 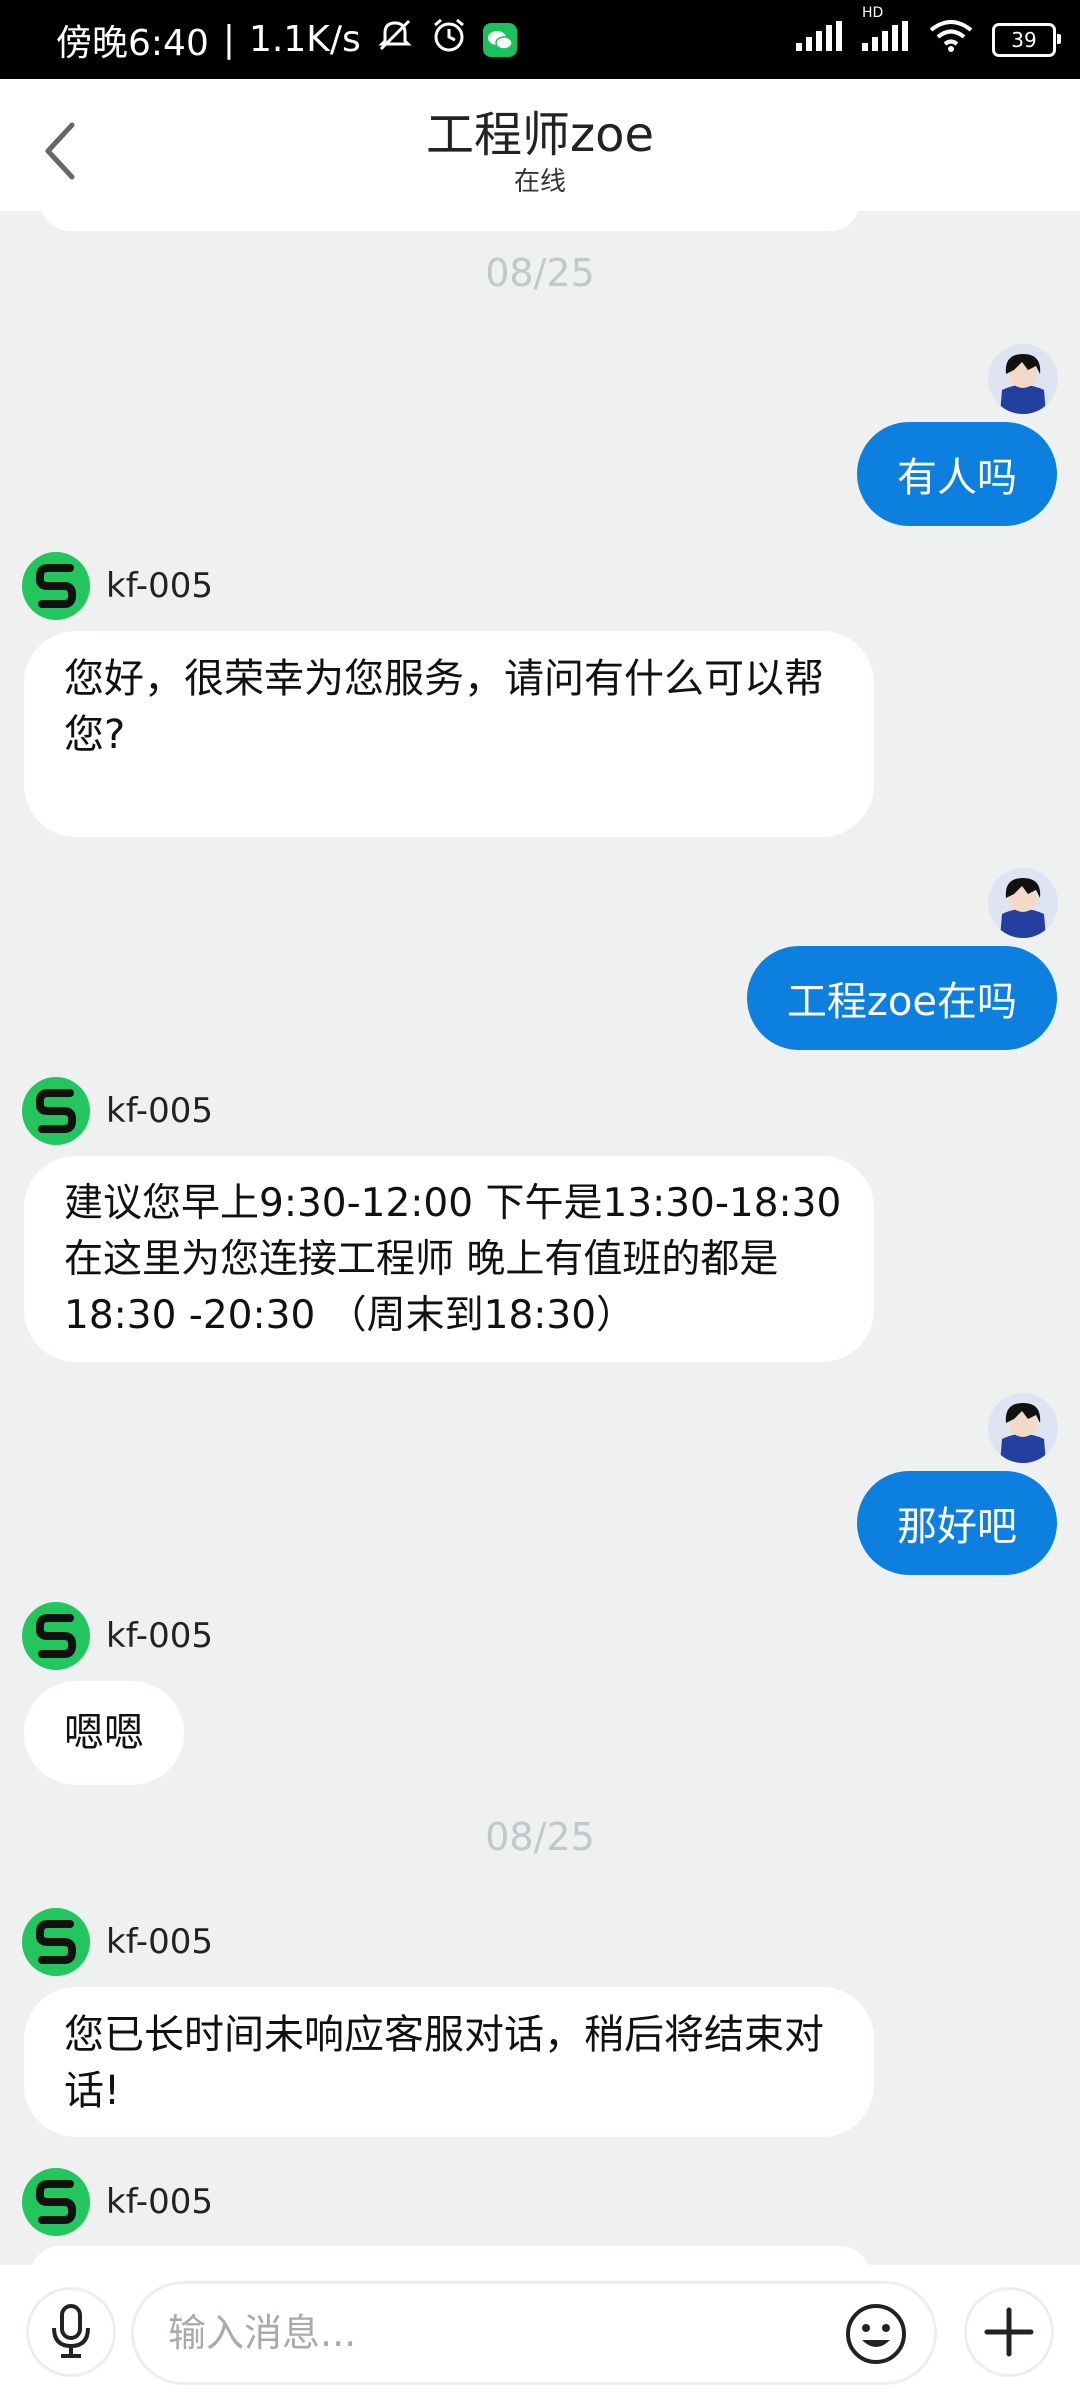 What do you see at coordinates (540, 135) in the screenshot?
I see `chat-title: 工程师zoe` at bounding box center [540, 135].